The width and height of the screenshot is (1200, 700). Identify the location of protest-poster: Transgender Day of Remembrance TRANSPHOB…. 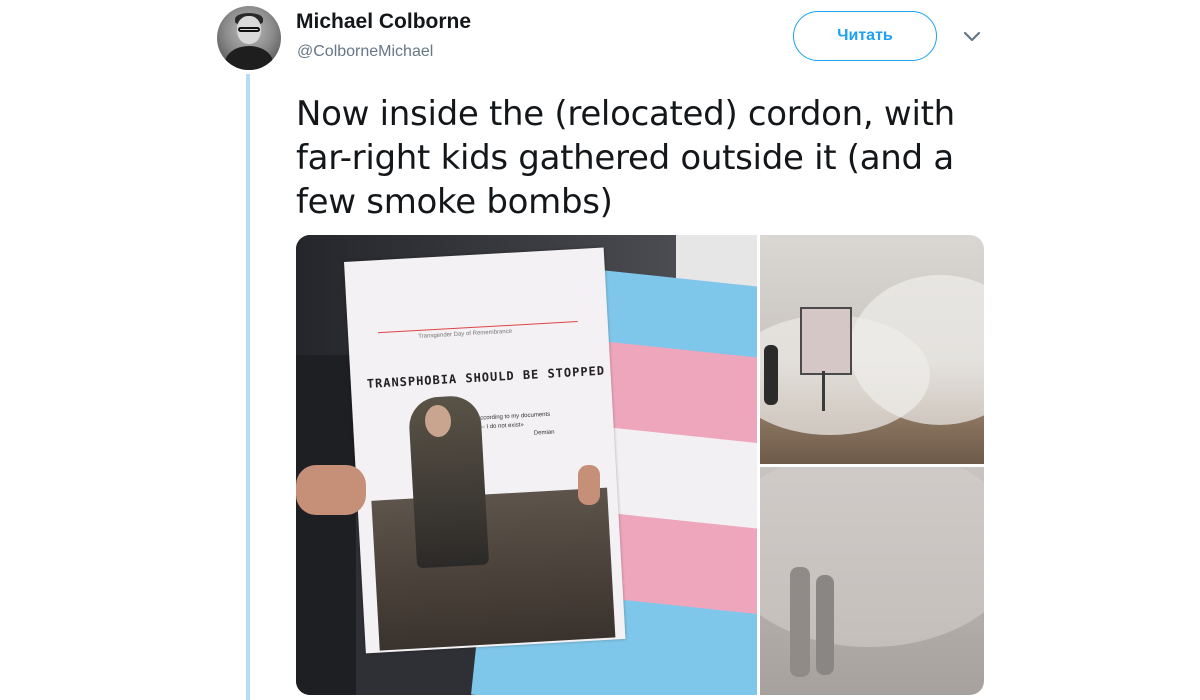
(485, 450).